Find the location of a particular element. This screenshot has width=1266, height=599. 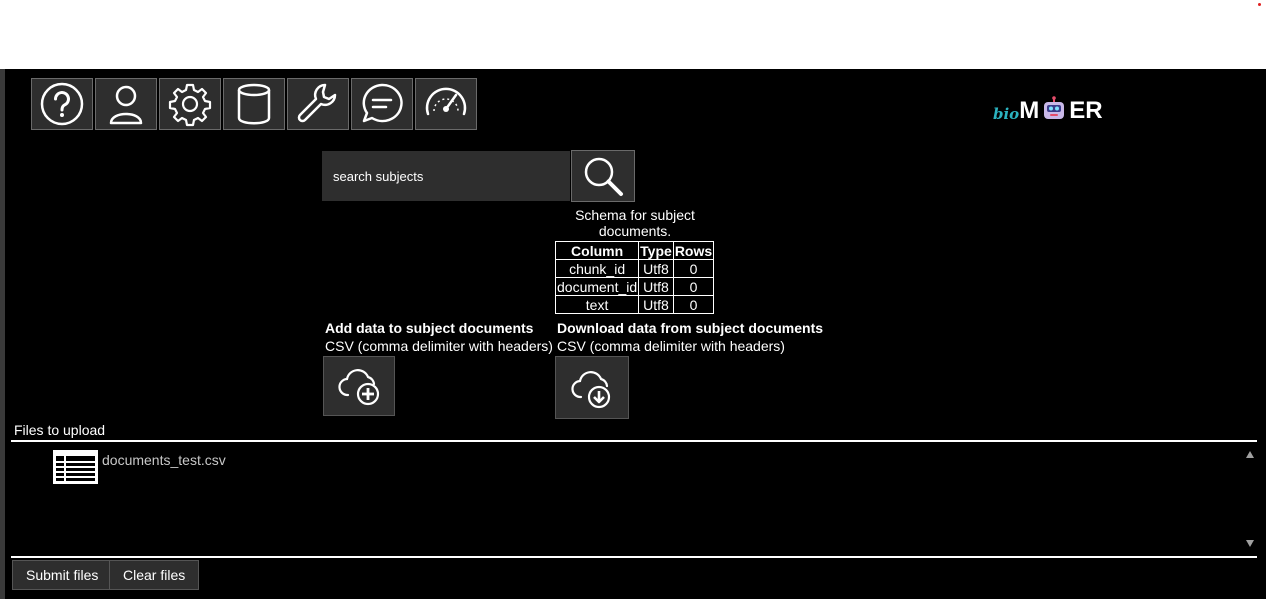

list-item: documents_test.csv is located at coordinates (139, 467).